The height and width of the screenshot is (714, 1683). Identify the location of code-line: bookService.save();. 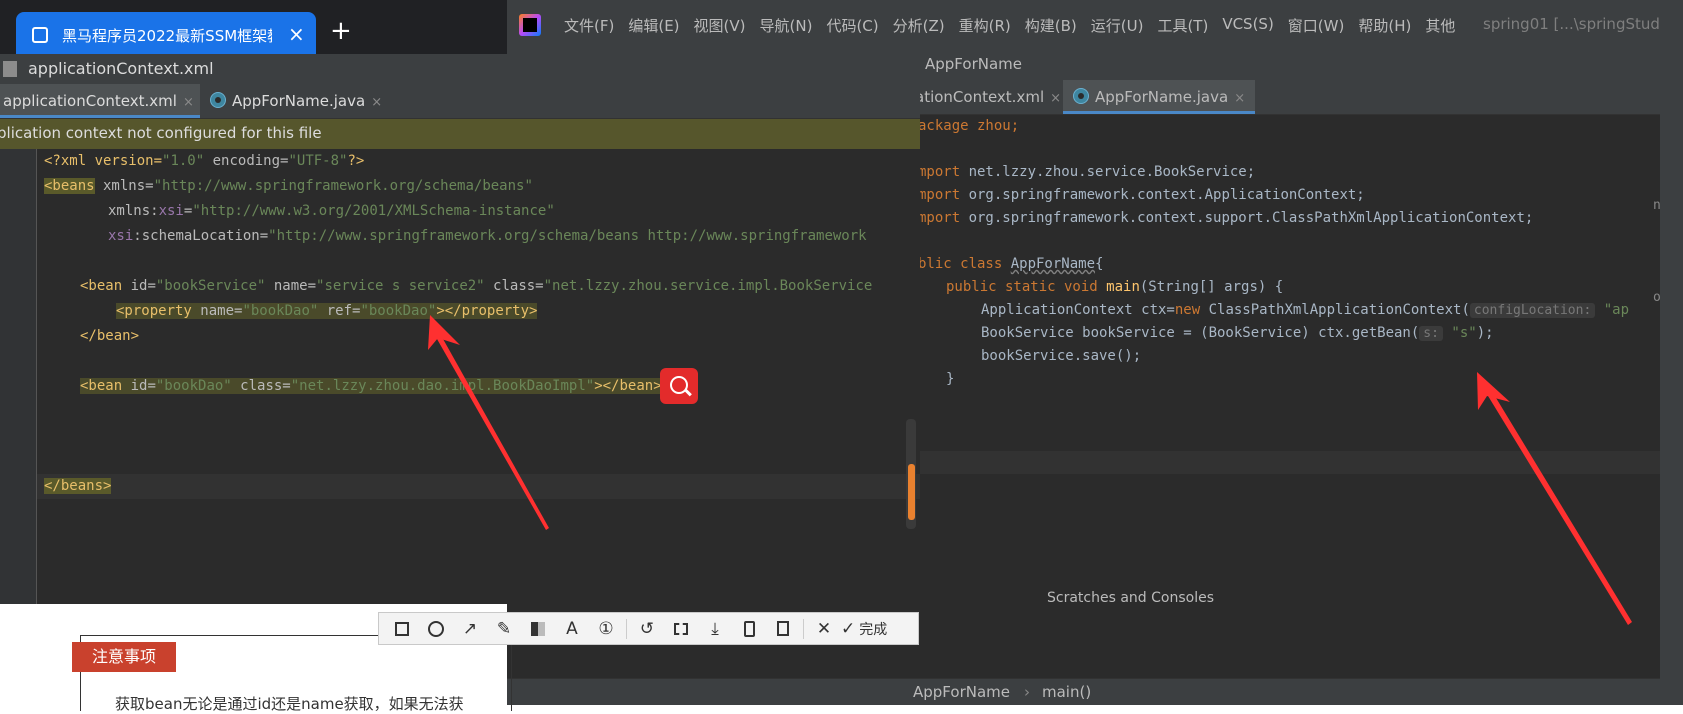
(1061, 356).